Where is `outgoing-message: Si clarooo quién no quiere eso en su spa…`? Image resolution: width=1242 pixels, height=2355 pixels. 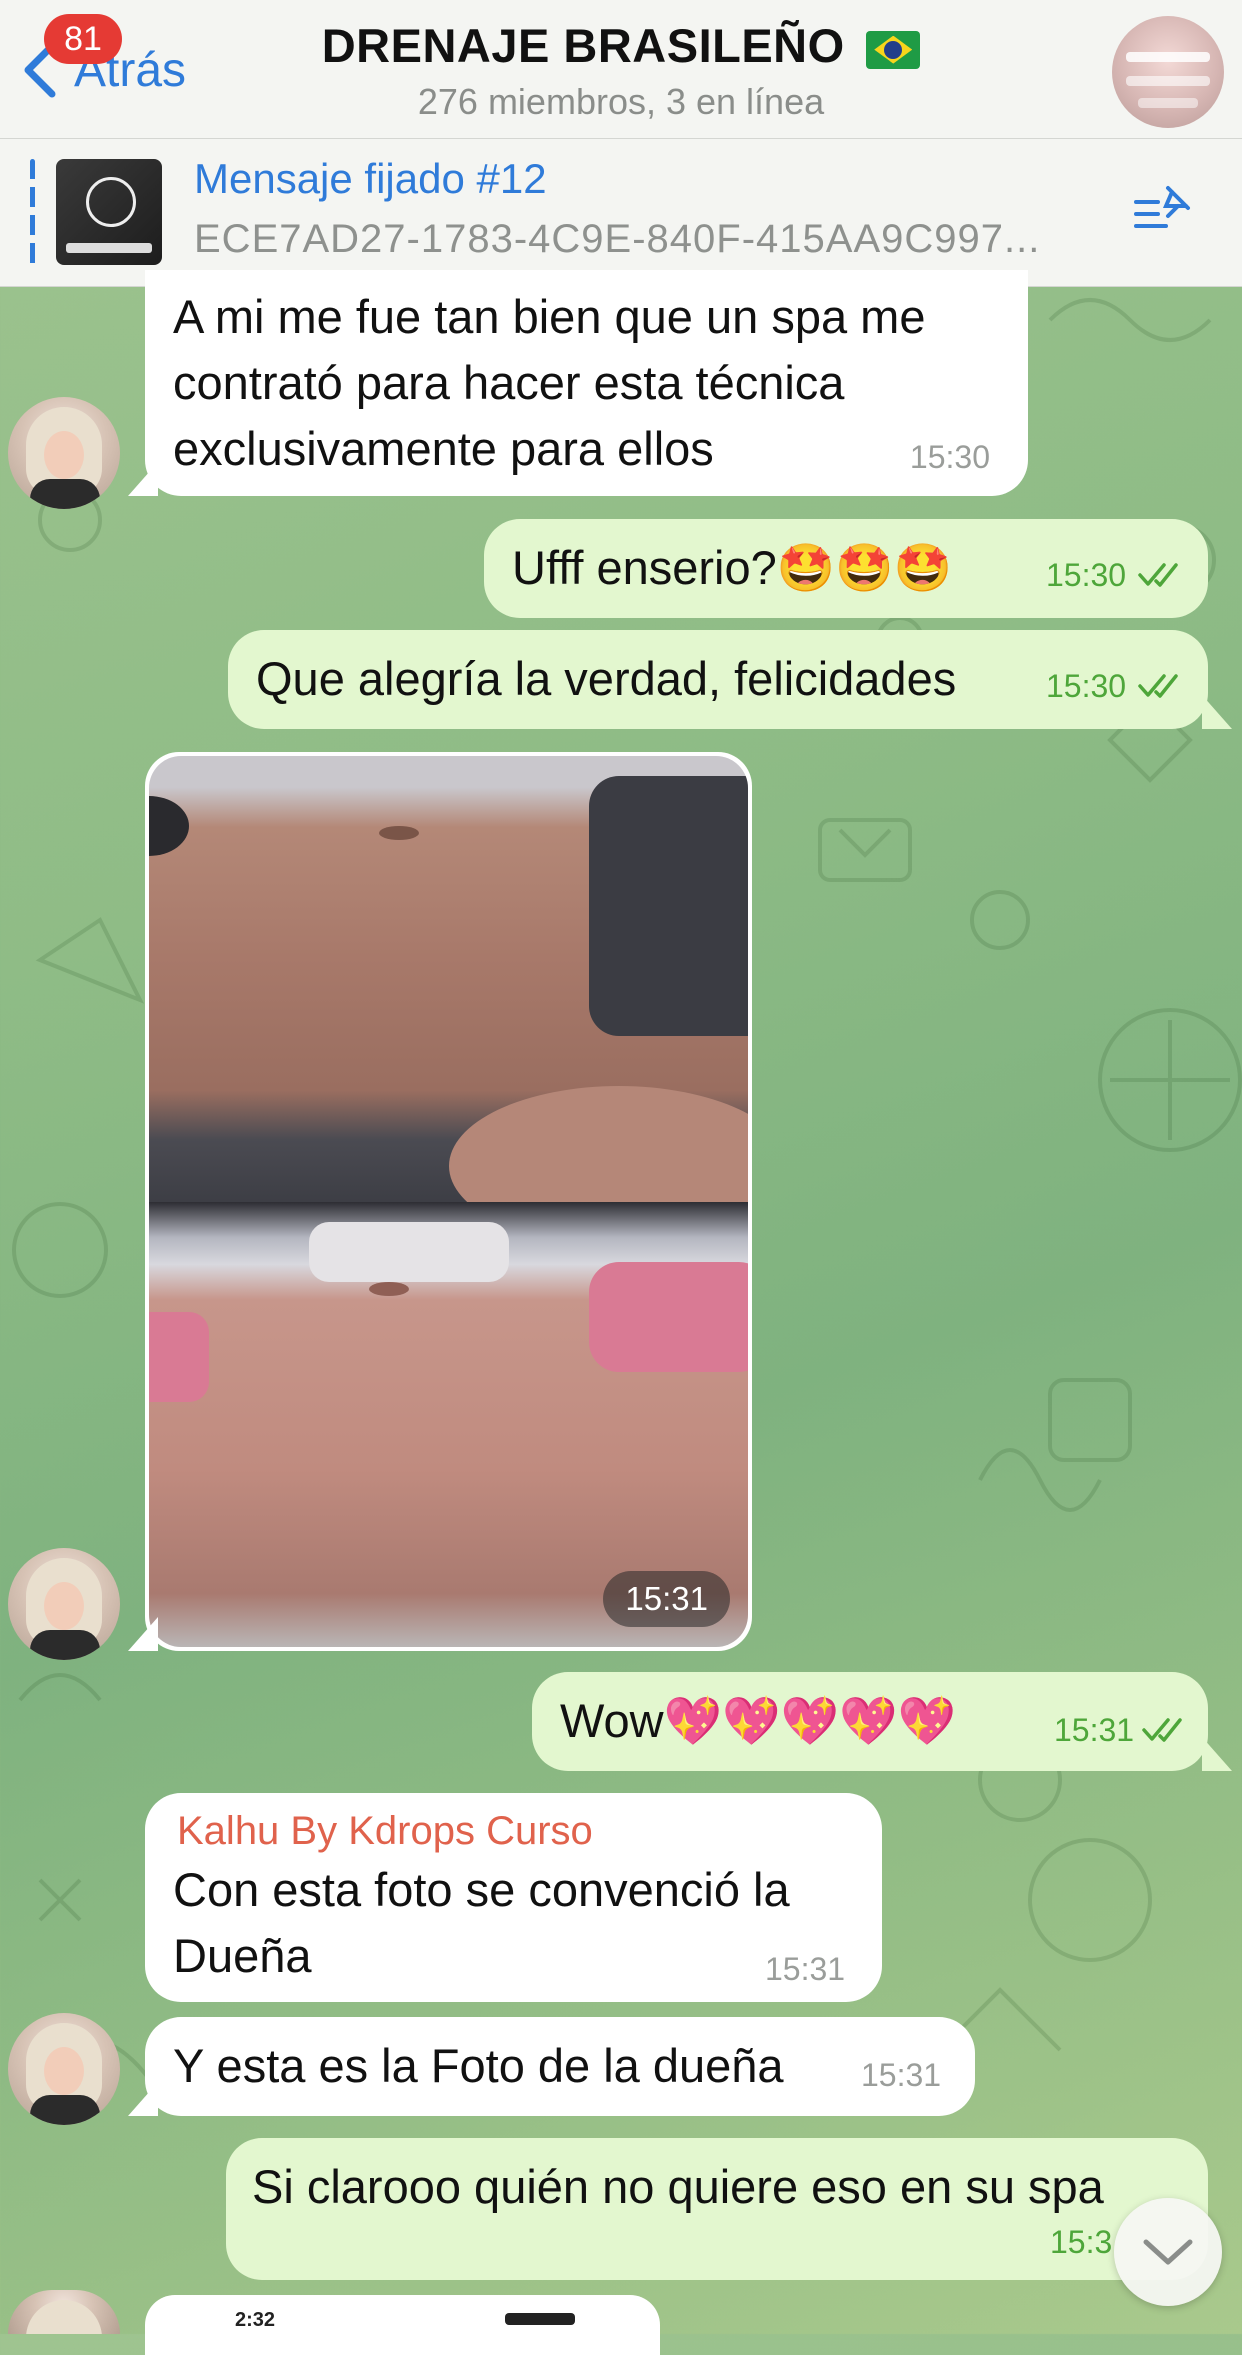 outgoing-message: Si clarooo quién no quiere eso en su spa… is located at coordinates (717, 2209).